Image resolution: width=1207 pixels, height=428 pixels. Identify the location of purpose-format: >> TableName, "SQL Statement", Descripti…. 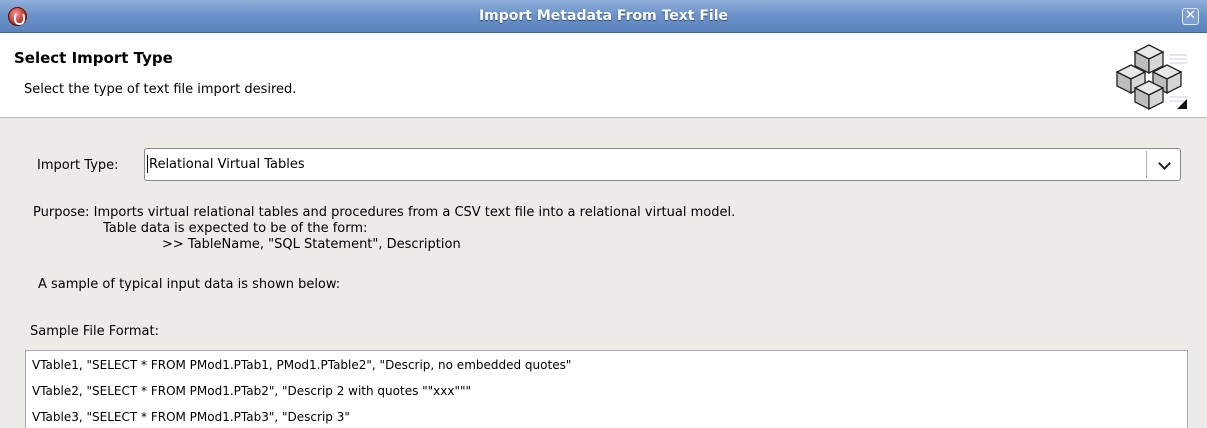
(311, 244).